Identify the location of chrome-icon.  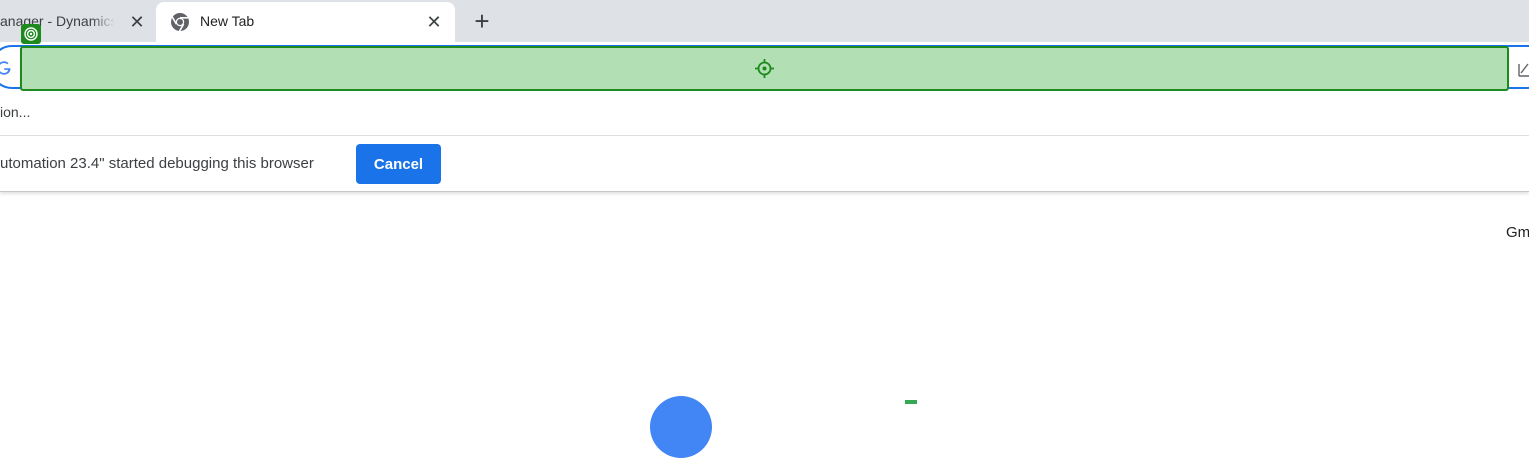
(180, 22).